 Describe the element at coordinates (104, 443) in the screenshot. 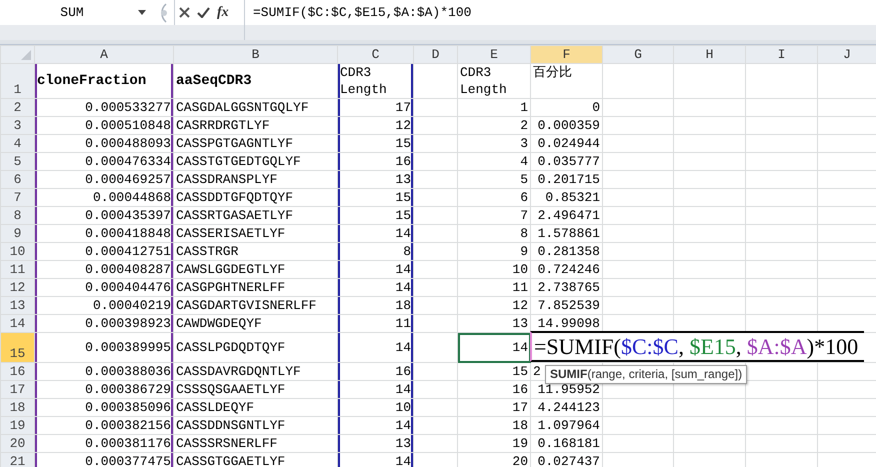

I see `table-cell: 0.000381176` at that location.